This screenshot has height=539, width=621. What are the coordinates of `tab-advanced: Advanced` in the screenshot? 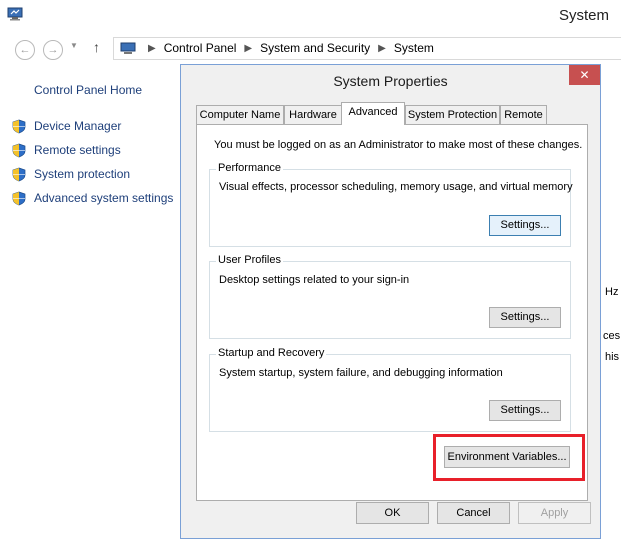 It's located at (373, 113).